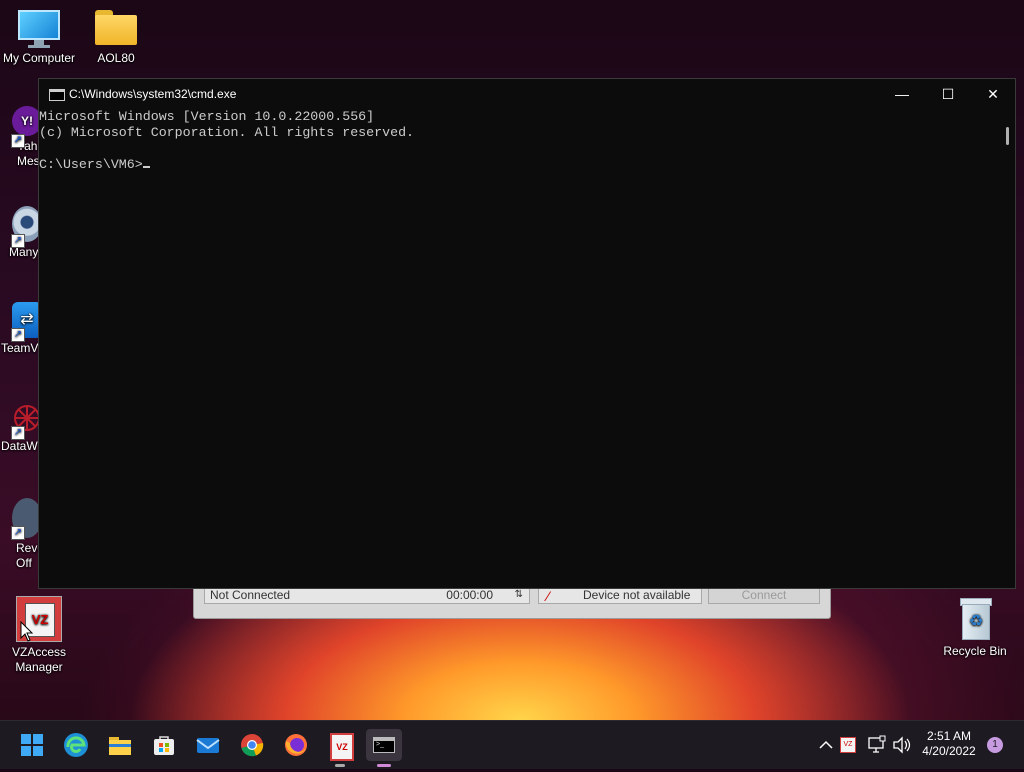  I want to click on desktop-icon-label: Recycle Bin, so click(975, 651).